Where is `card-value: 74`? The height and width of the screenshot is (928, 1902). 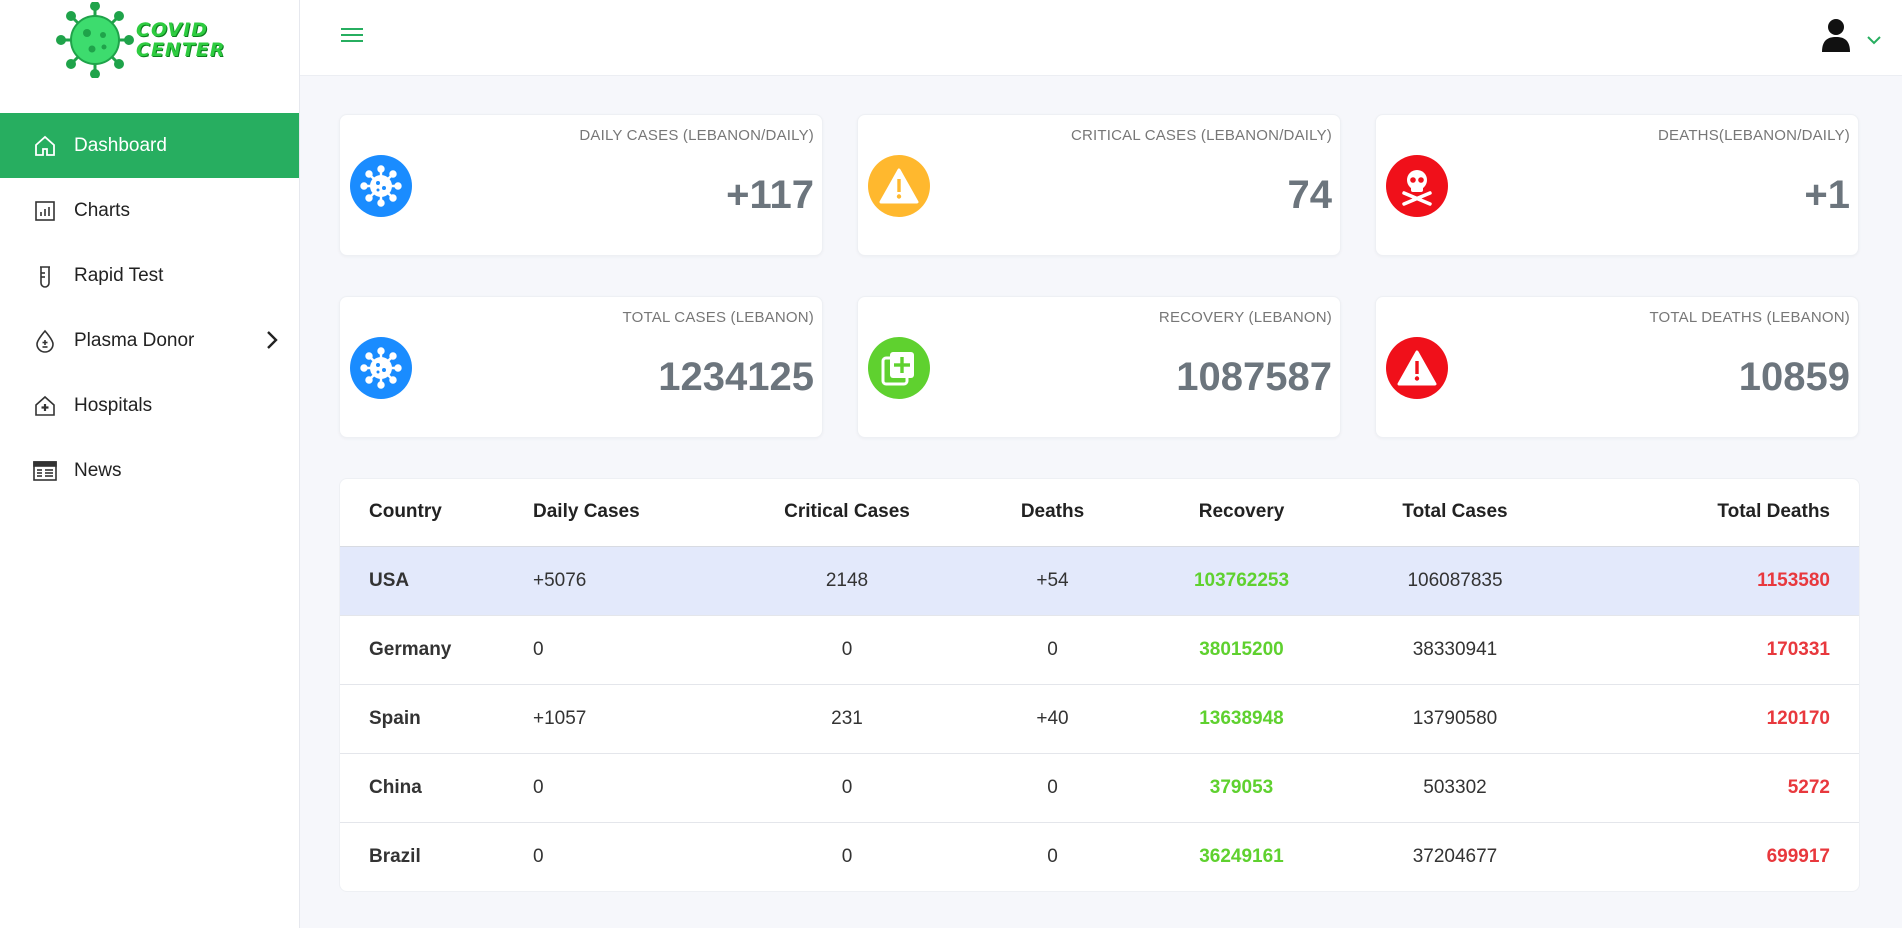
card-value: 74 is located at coordinates (1310, 195).